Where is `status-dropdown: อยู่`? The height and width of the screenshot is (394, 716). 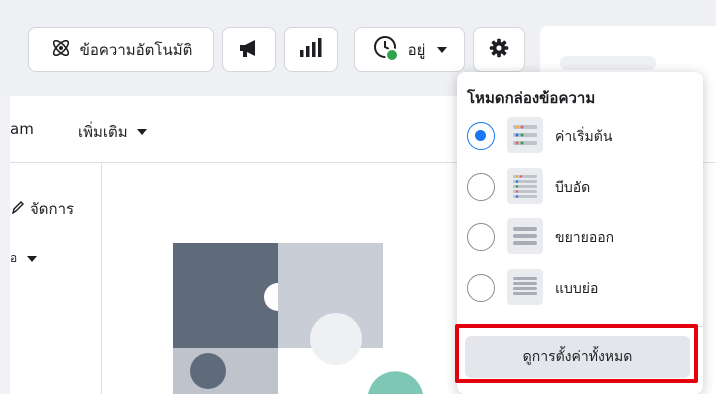
status-dropdown: อยู่ is located at coordinates (409, 49).